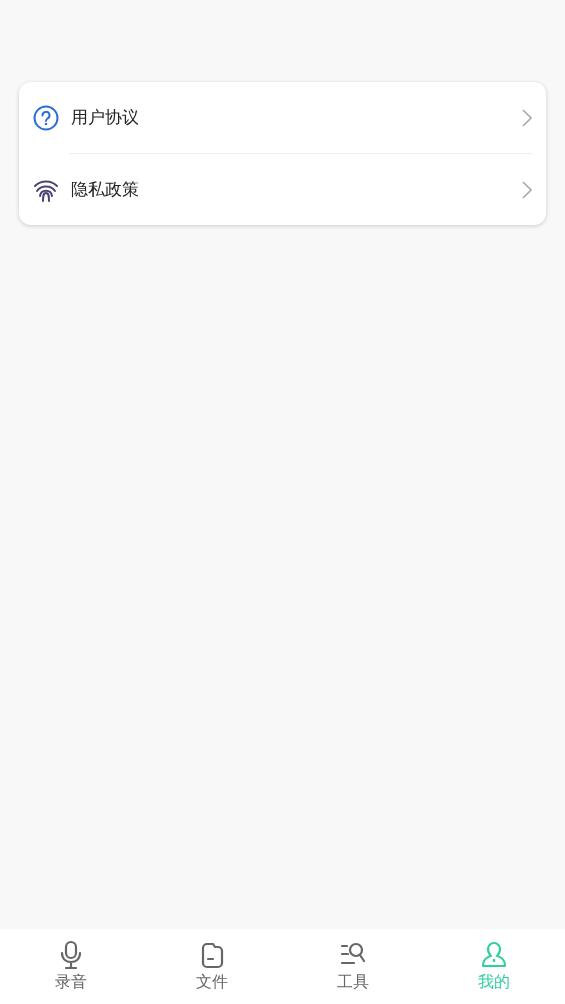 The image size is (565, 1004). I want to click on nav-tab: 文件, so click(212, 966).